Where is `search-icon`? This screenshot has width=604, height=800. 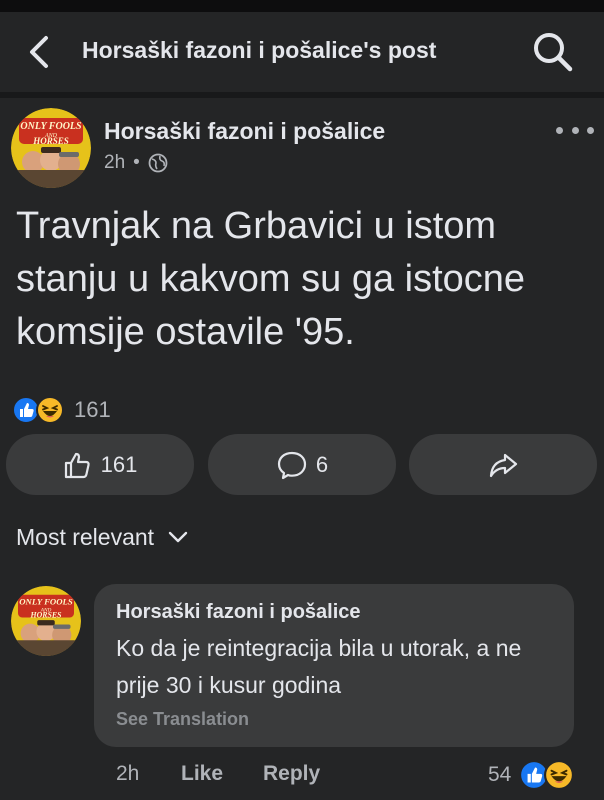 search-icon is located at coordinates (553, 52).